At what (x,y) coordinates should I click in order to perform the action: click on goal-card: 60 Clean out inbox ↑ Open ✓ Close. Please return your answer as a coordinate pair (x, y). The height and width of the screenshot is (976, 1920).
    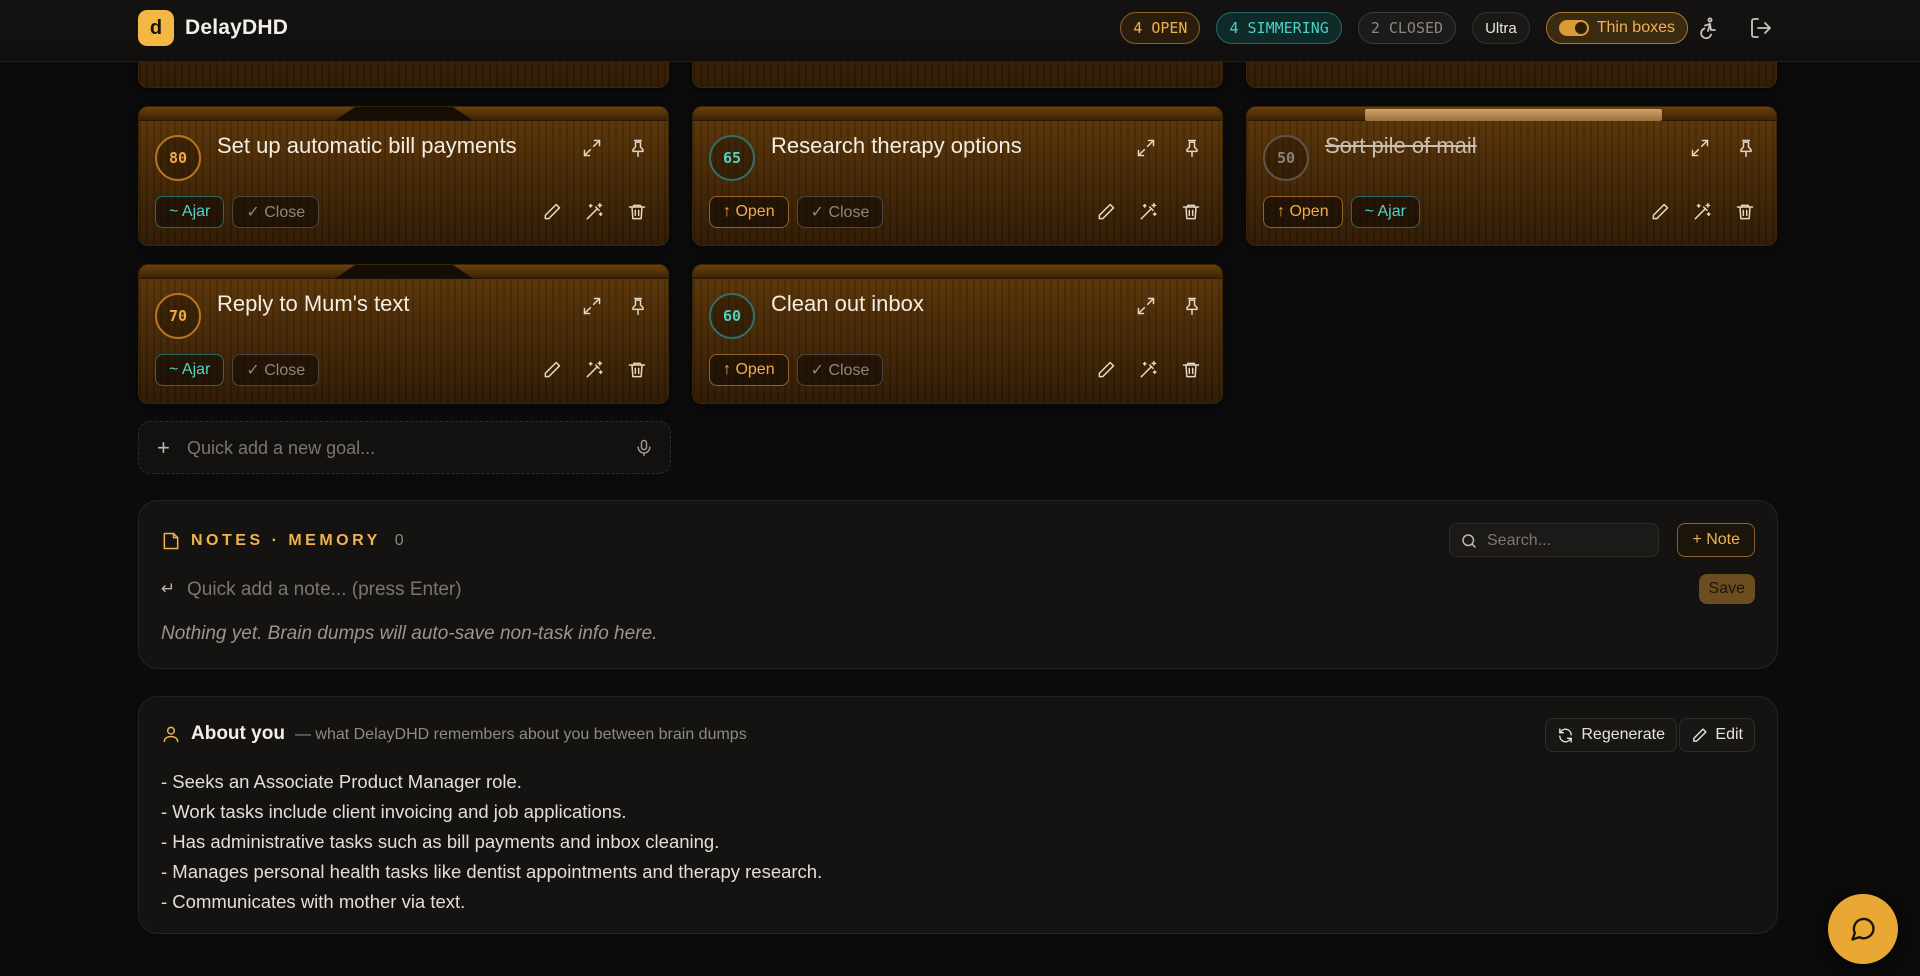
    Looking at the image, I should click on (957, 334).